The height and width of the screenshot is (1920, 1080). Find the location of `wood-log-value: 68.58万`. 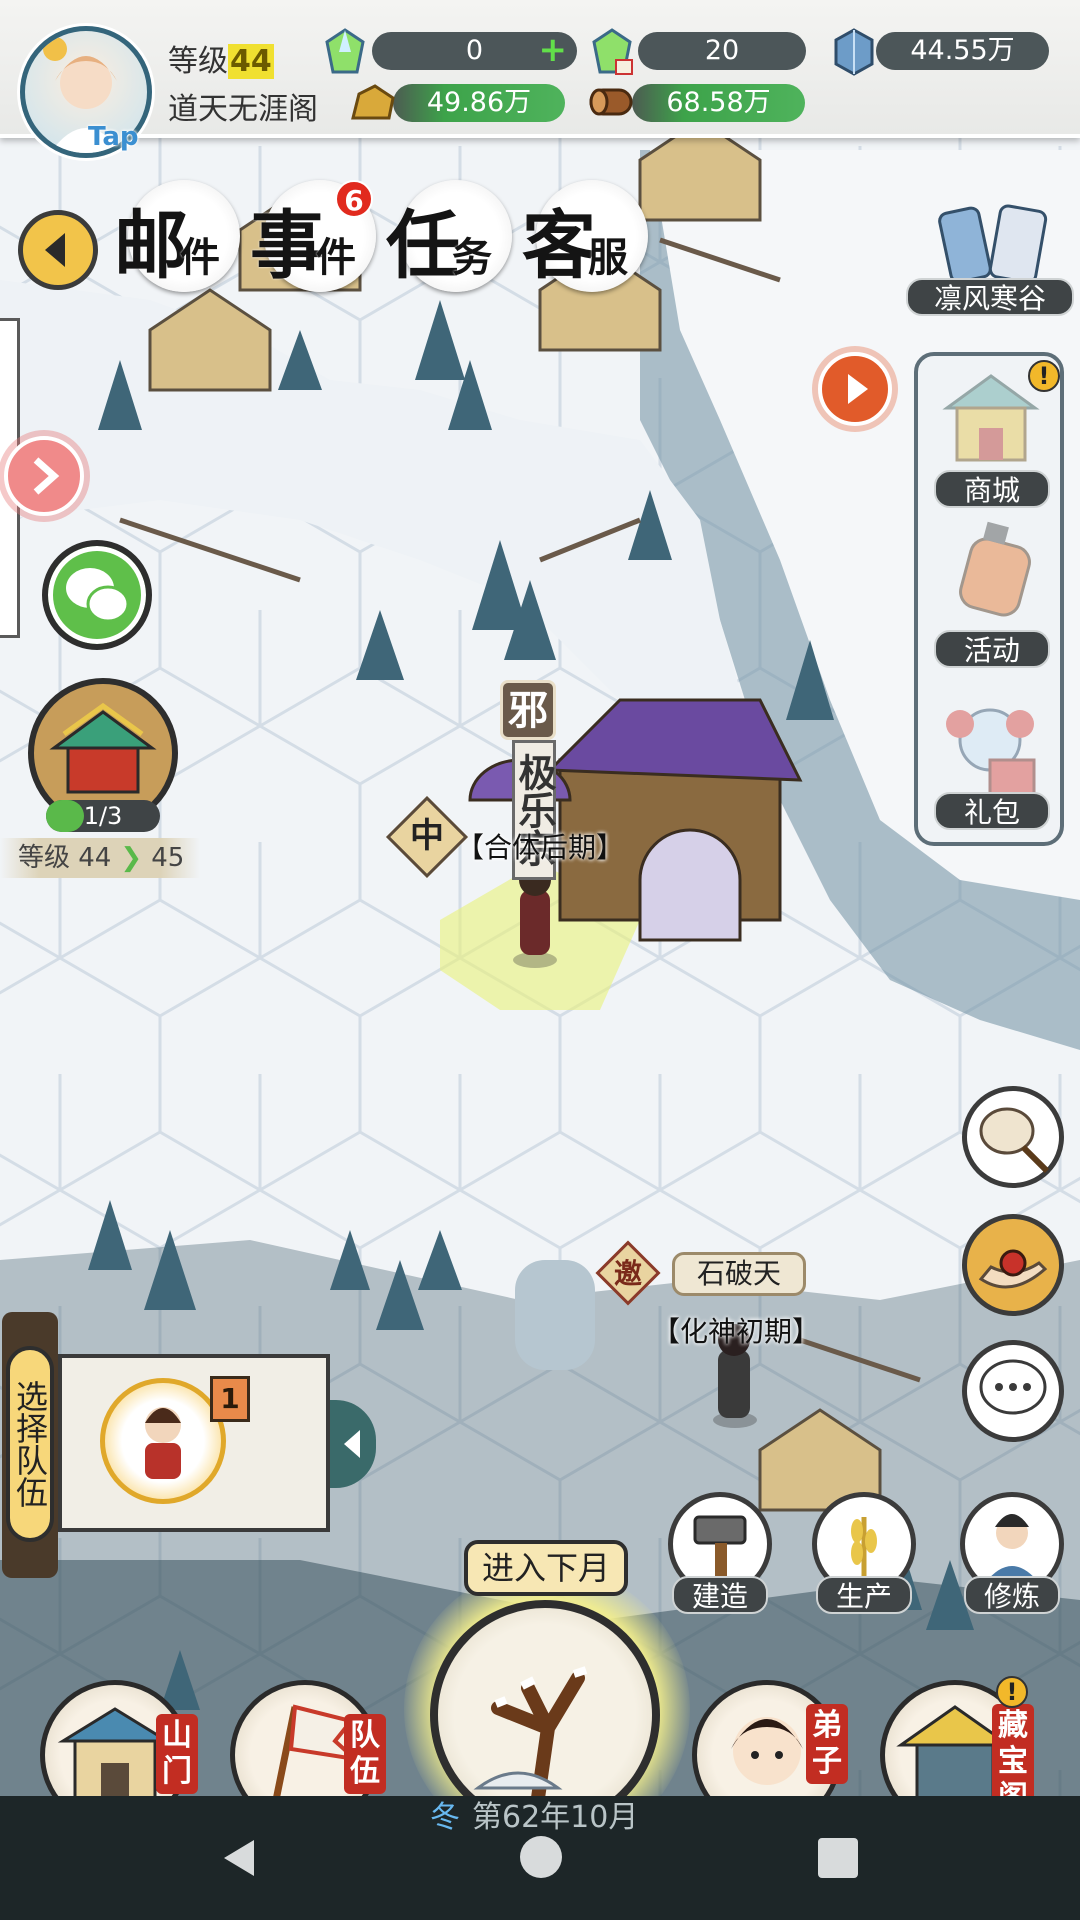

wood-log-value: 68.58万 is located at coordinates (718, 102).